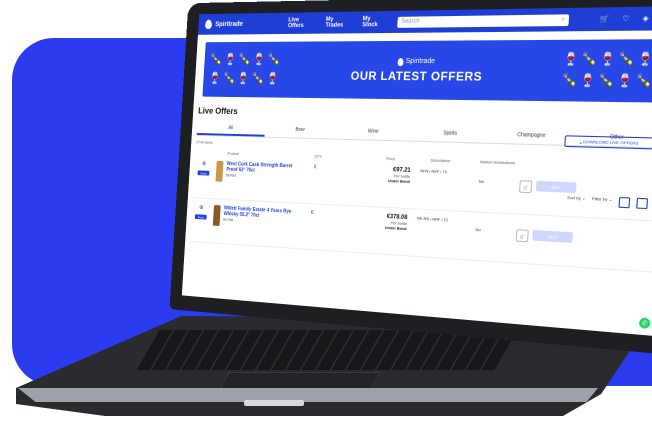 Image resolution: width=652 pixels, height=443 pixels. I want to click on banner-logo: Spiritrade, so click(416, 61).